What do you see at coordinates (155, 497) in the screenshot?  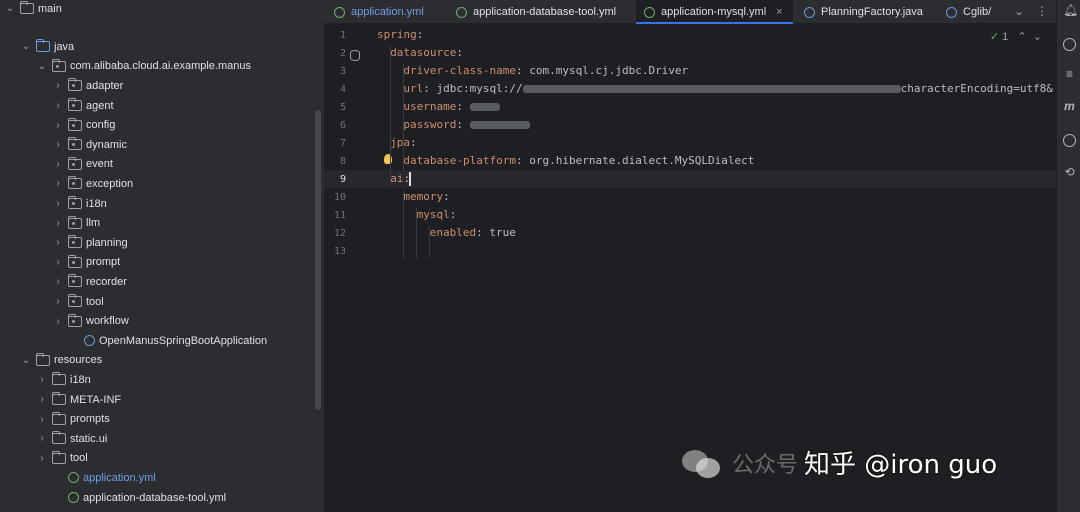 I see `tree-item-label: application-database-tool.yml` at bounding box center [155, 497].